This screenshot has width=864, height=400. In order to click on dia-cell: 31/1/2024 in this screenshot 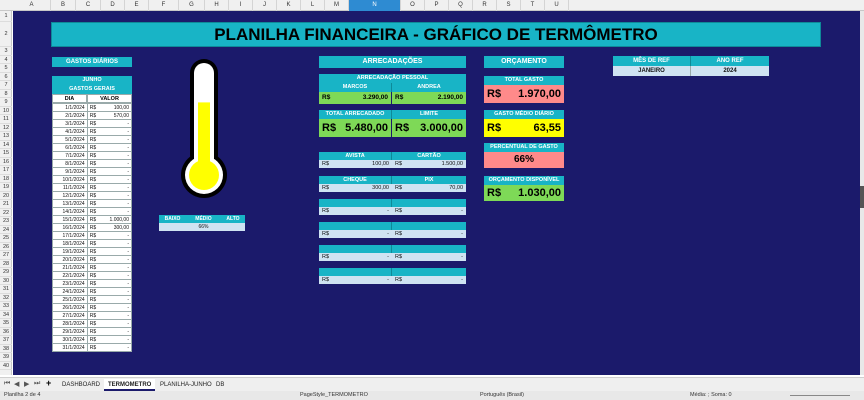, I will do `click(70, 347)`.